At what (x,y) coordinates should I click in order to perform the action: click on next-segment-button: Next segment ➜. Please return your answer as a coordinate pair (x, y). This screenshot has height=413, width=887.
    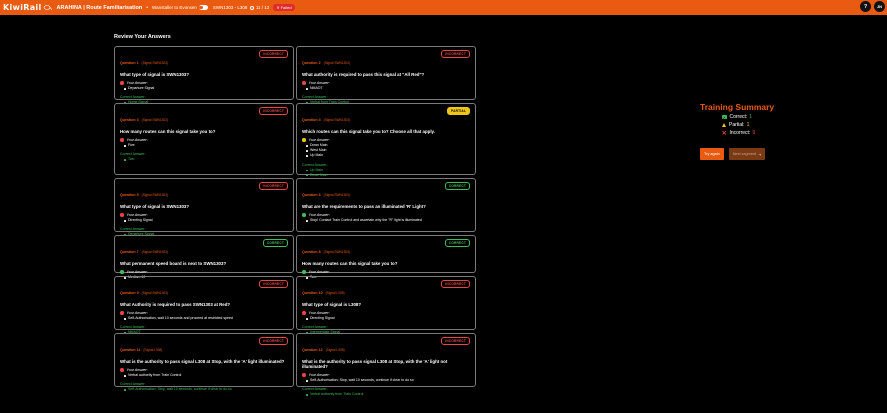
    Looking at the image, I should click on (747, 154).